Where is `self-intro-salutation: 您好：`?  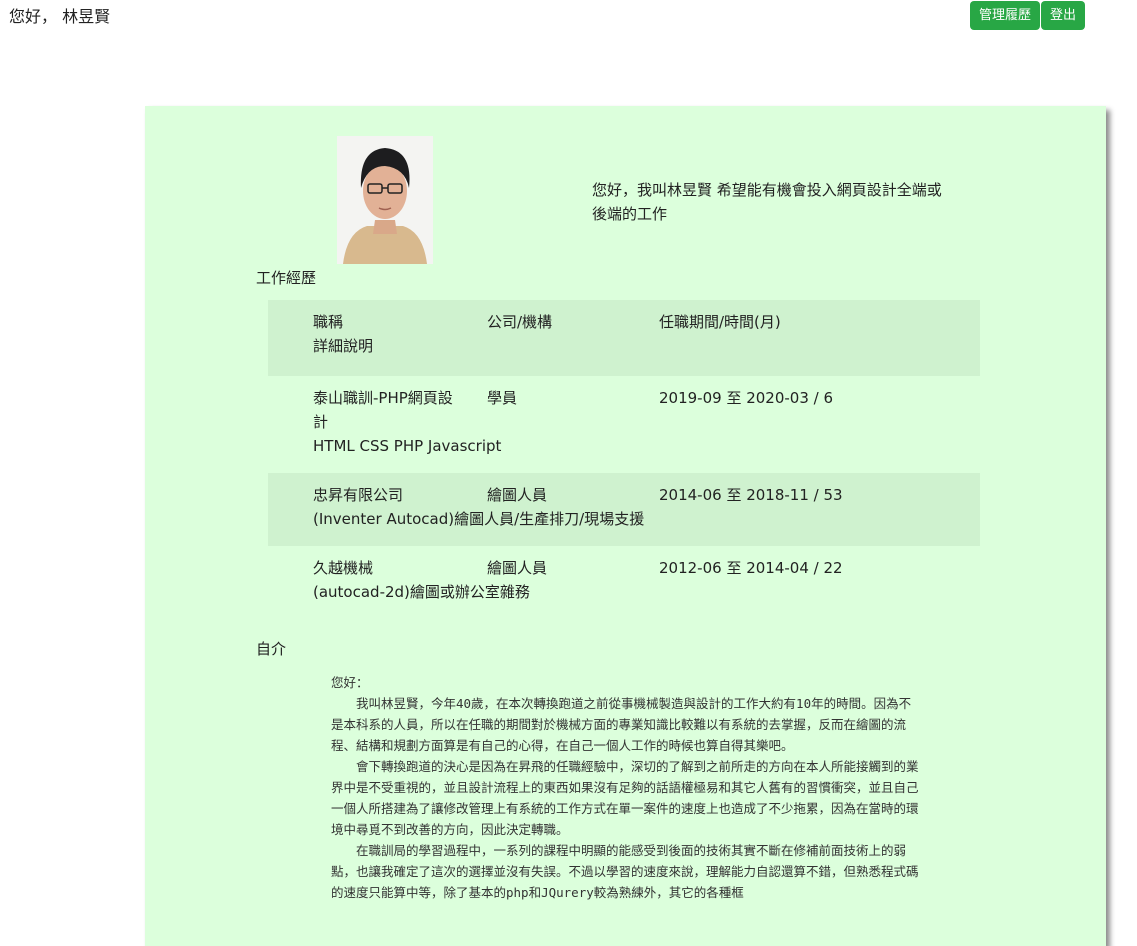
self-intro-salutation: 您好： is located at coordinates (350, 682).